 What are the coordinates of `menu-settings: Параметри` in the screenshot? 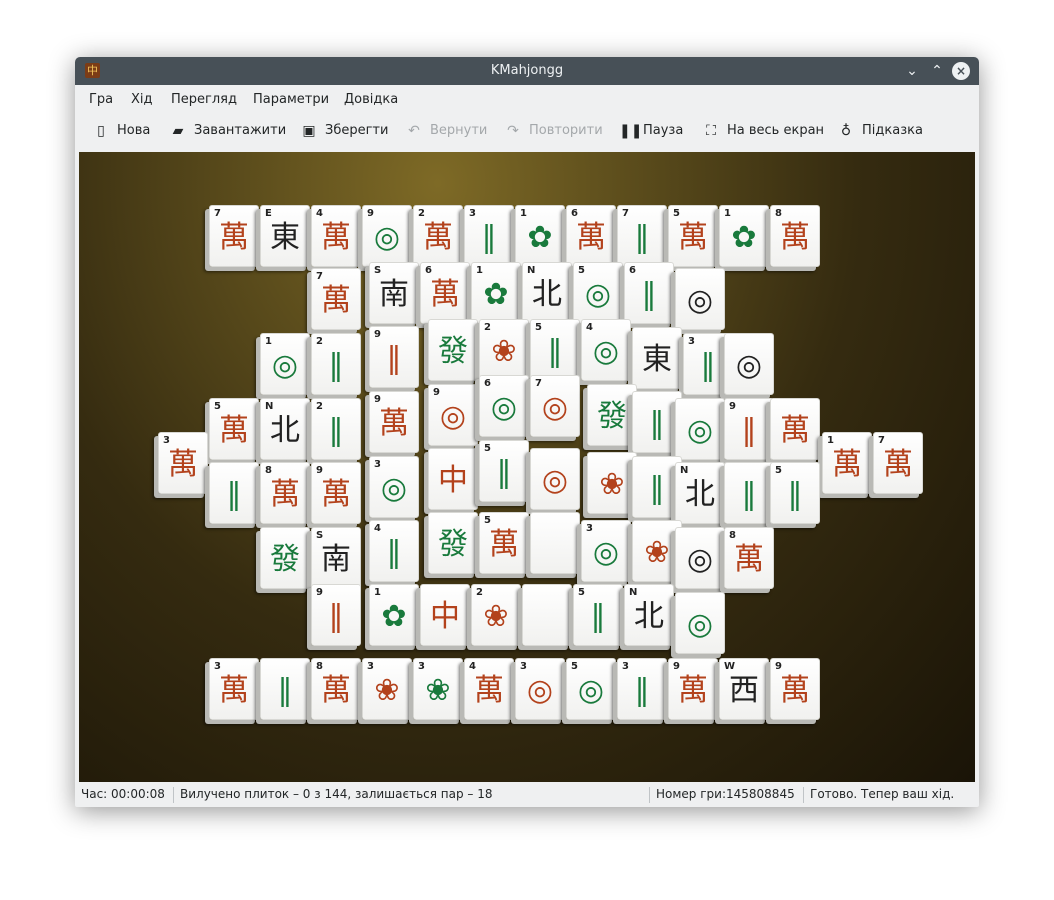 It's located at (291, 99).